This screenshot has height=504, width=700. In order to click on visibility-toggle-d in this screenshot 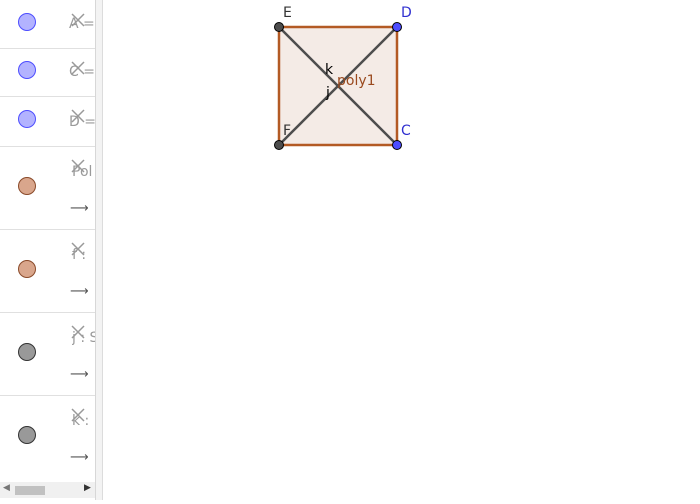, I will do `click(27, 119)`.